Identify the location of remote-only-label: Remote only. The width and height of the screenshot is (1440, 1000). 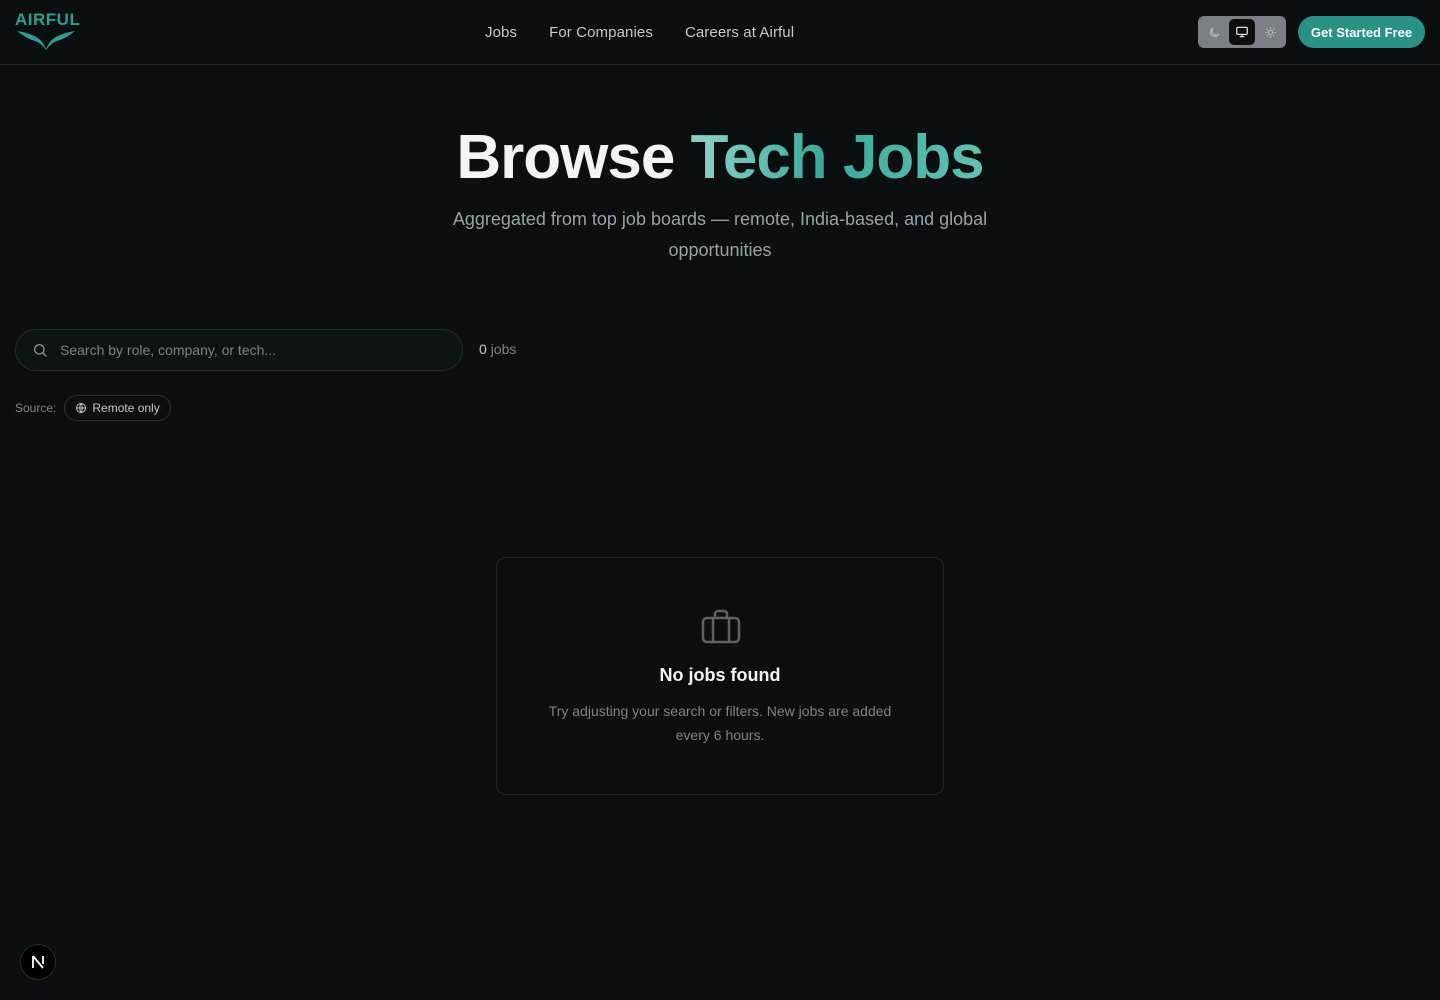
(126, 408).